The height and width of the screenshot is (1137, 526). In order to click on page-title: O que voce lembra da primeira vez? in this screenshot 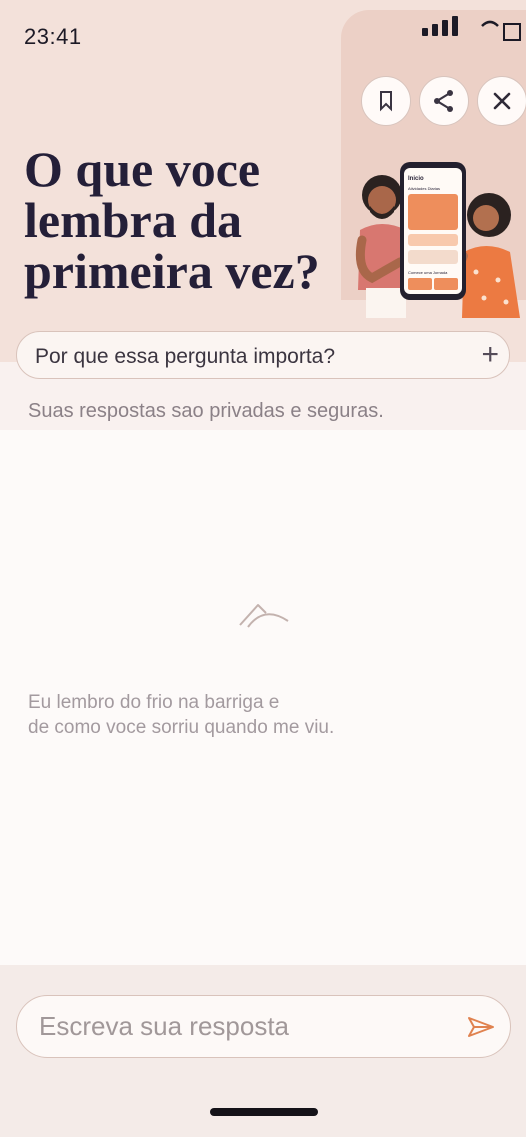, I will do `click(172, 220)`.